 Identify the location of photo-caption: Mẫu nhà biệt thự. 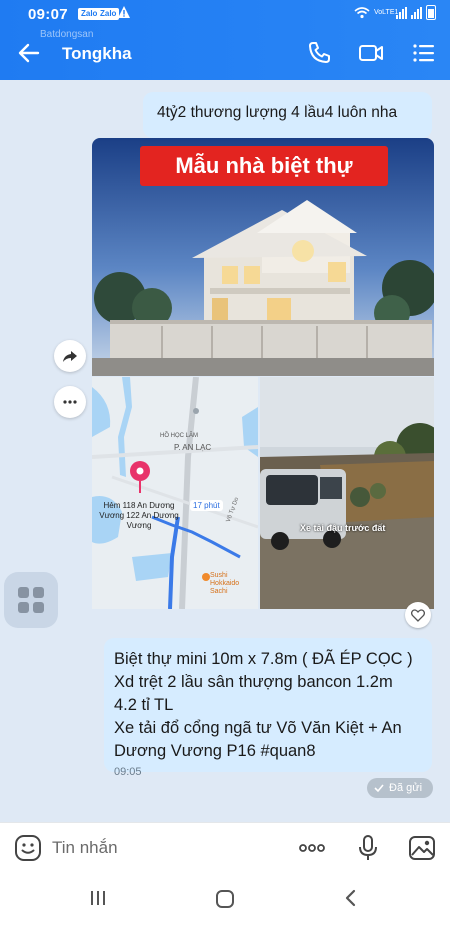
(264, 166).